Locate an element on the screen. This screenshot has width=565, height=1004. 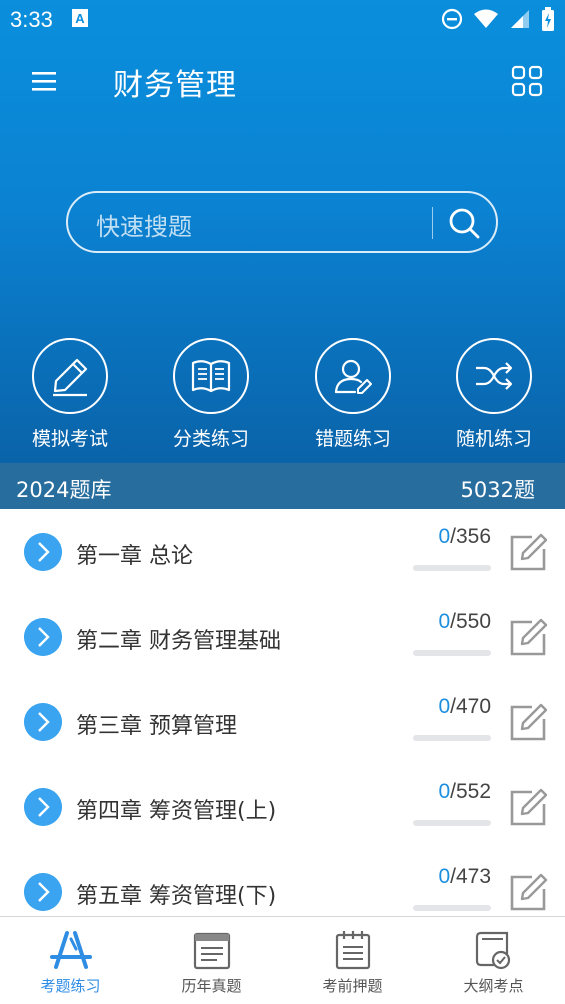
svg-text: A is located at coordinates (80, 18).